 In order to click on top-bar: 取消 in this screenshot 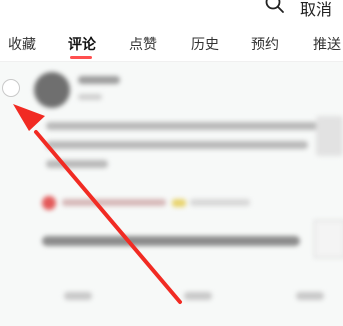, I will do `click(171, 11)`.